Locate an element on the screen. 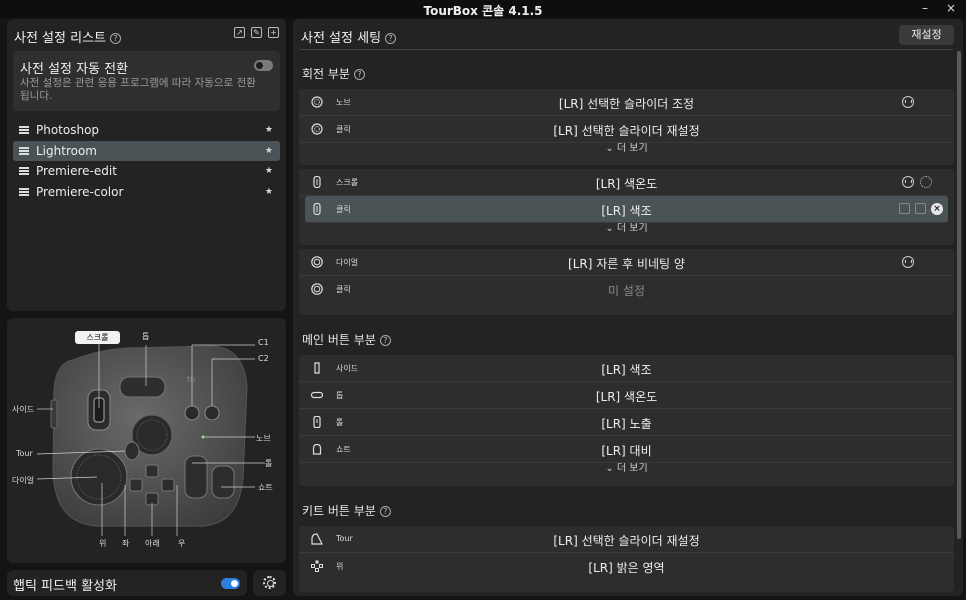 The height and width of the screenshot is (600, 966). label-left: 좌 is located at coordinates (126, 543).